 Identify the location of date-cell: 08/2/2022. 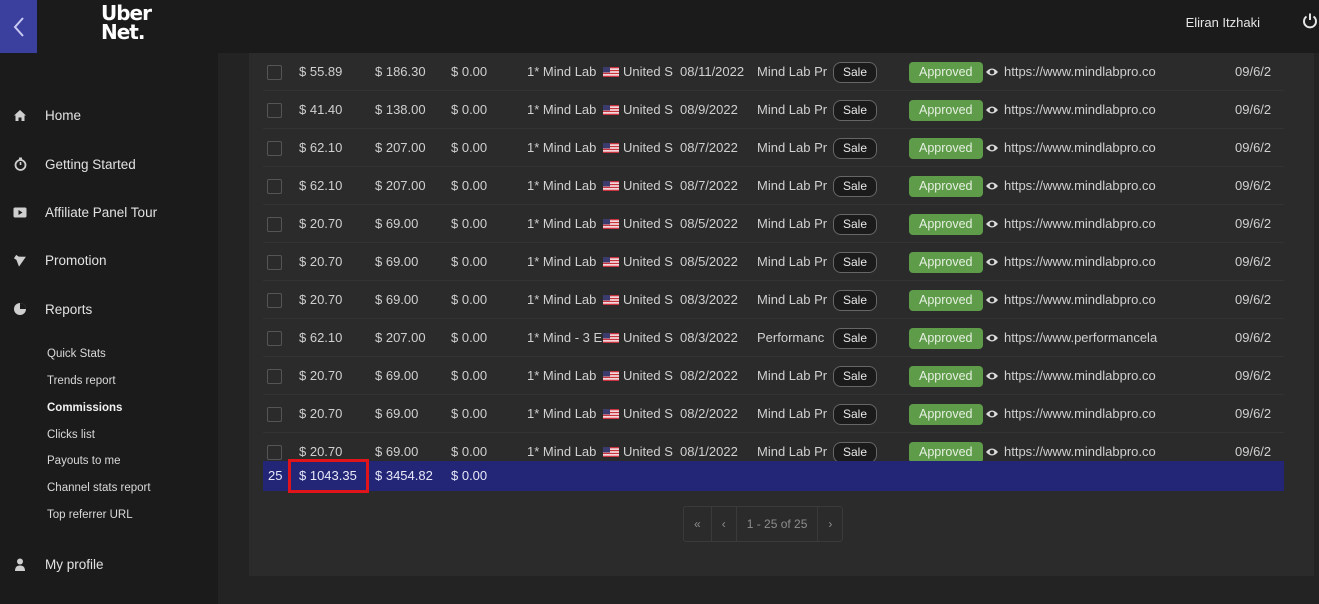
(709, 413).